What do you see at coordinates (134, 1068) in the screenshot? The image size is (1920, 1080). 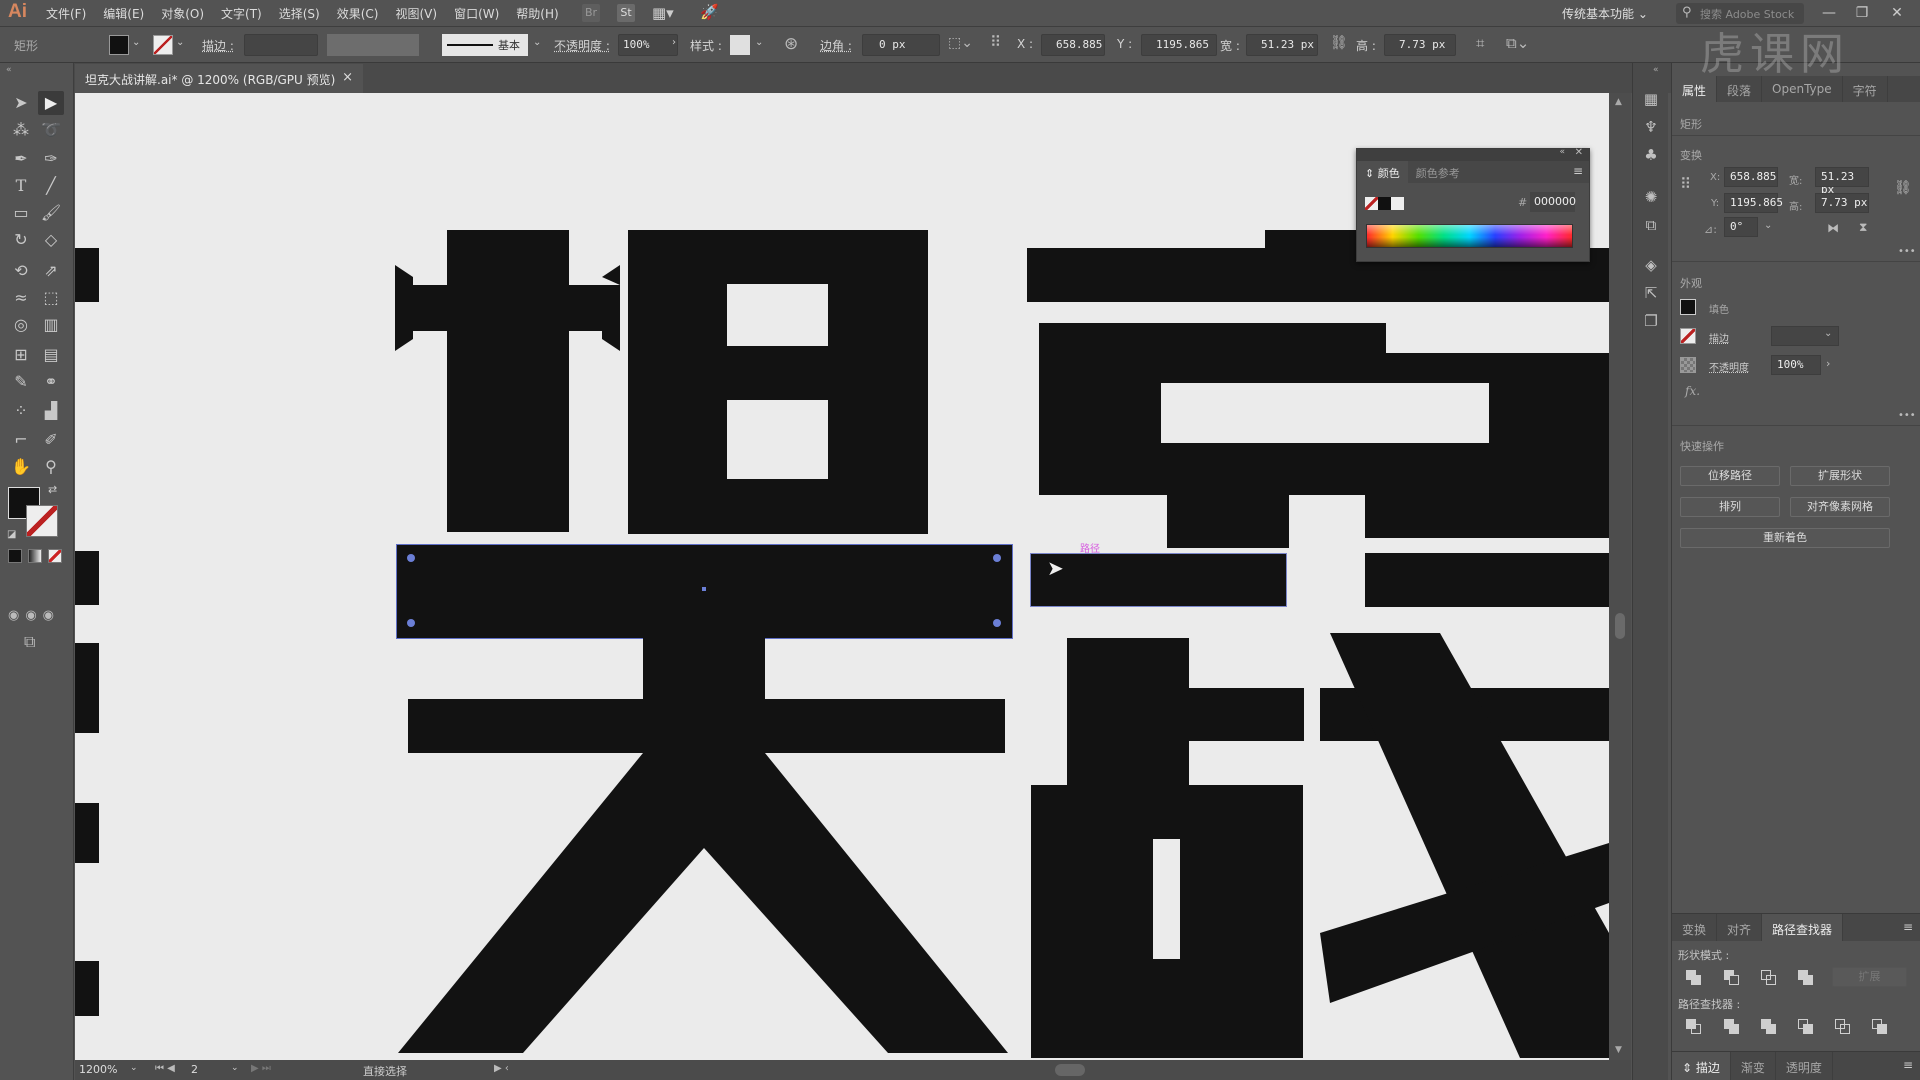 I see `zoom-dropdown-icon: ⌄` at bounding box center [134, 1068].